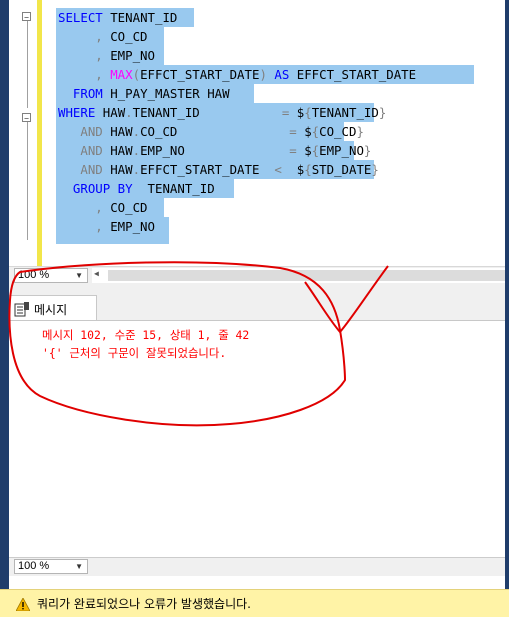 Image resolution: width=509 pixels, height=617 pixels. Describe the element at coordinates (23, 604) in the screenshot. I see `warning-icon` at that location.